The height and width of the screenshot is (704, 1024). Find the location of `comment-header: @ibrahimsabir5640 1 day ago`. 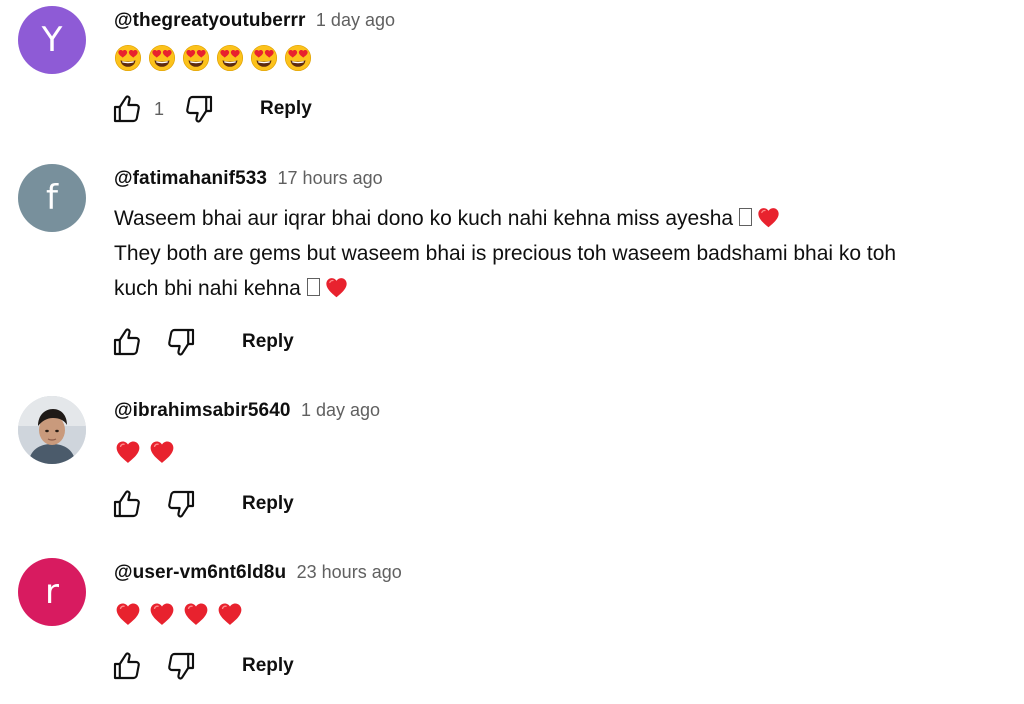

comment-header: @ibrahimsabir5640 1 day ago is located at coordinates (247, 411).